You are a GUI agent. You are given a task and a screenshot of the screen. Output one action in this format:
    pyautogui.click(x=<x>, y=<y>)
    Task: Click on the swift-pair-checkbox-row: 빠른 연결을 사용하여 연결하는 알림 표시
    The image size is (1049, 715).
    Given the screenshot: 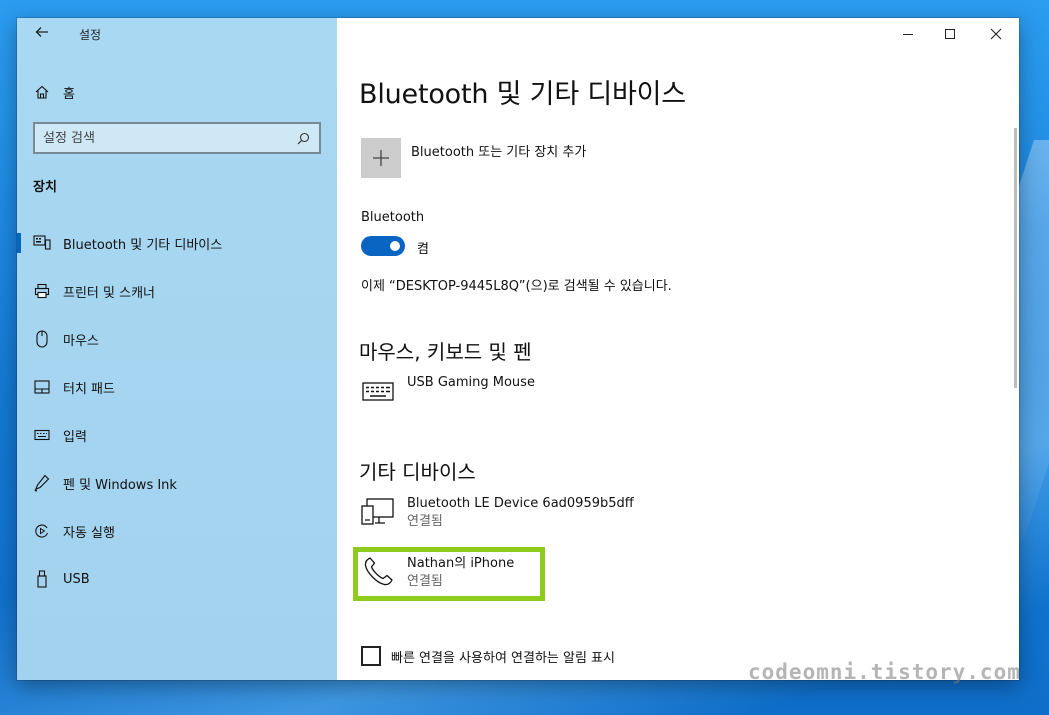 What is the action you would take?
    pyautogui.click(x=488, y=656)
    